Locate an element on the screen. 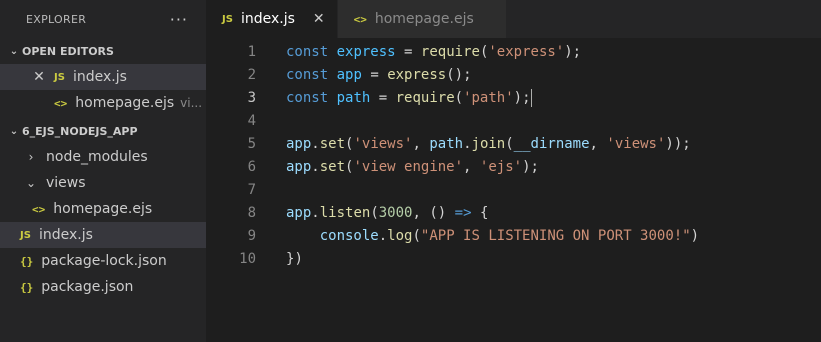 The image size is (821, 342). project-section: ⌄ 6_EJS_NODEJS_APP is located at coordinates (103, 131).